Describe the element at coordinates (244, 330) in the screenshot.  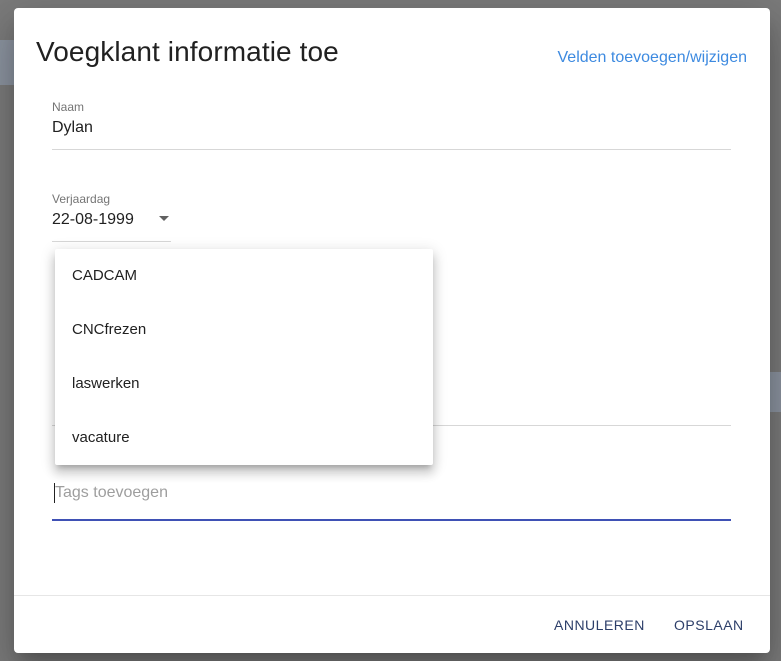
I see `menu-item-cncfrezen: CNCfrezen` at that location.